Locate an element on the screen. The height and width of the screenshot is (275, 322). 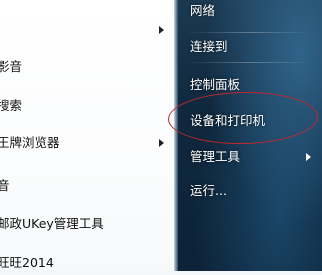
program-item-ukey: 邮政UKey管理工具 is located at coordinates (87, 224).